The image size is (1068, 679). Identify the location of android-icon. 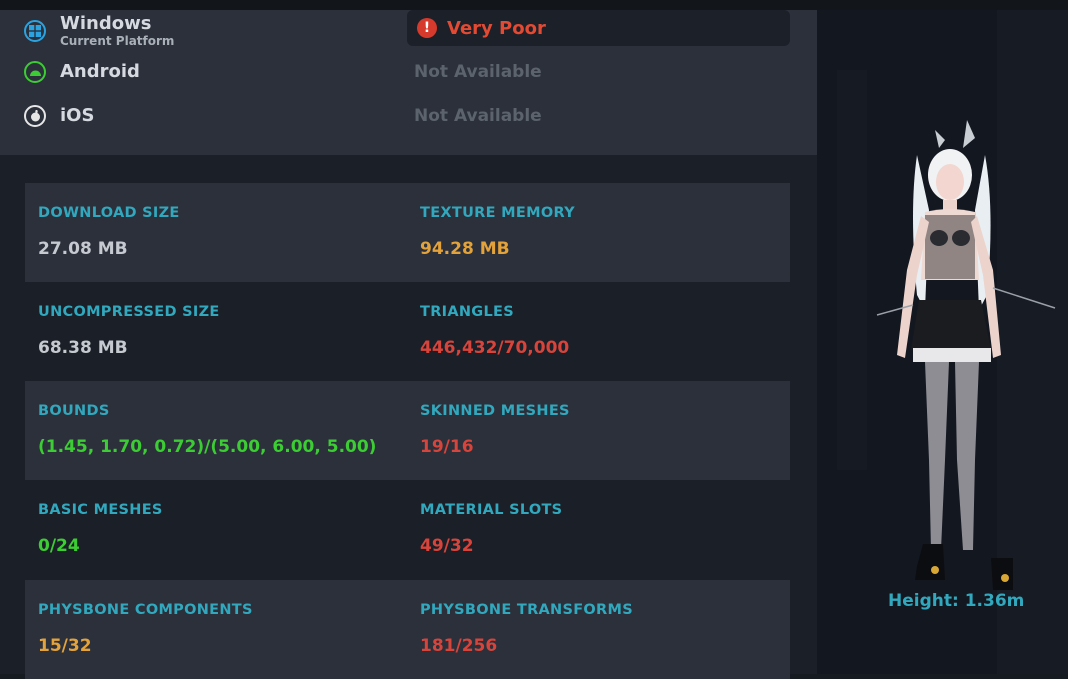
(35, 72).